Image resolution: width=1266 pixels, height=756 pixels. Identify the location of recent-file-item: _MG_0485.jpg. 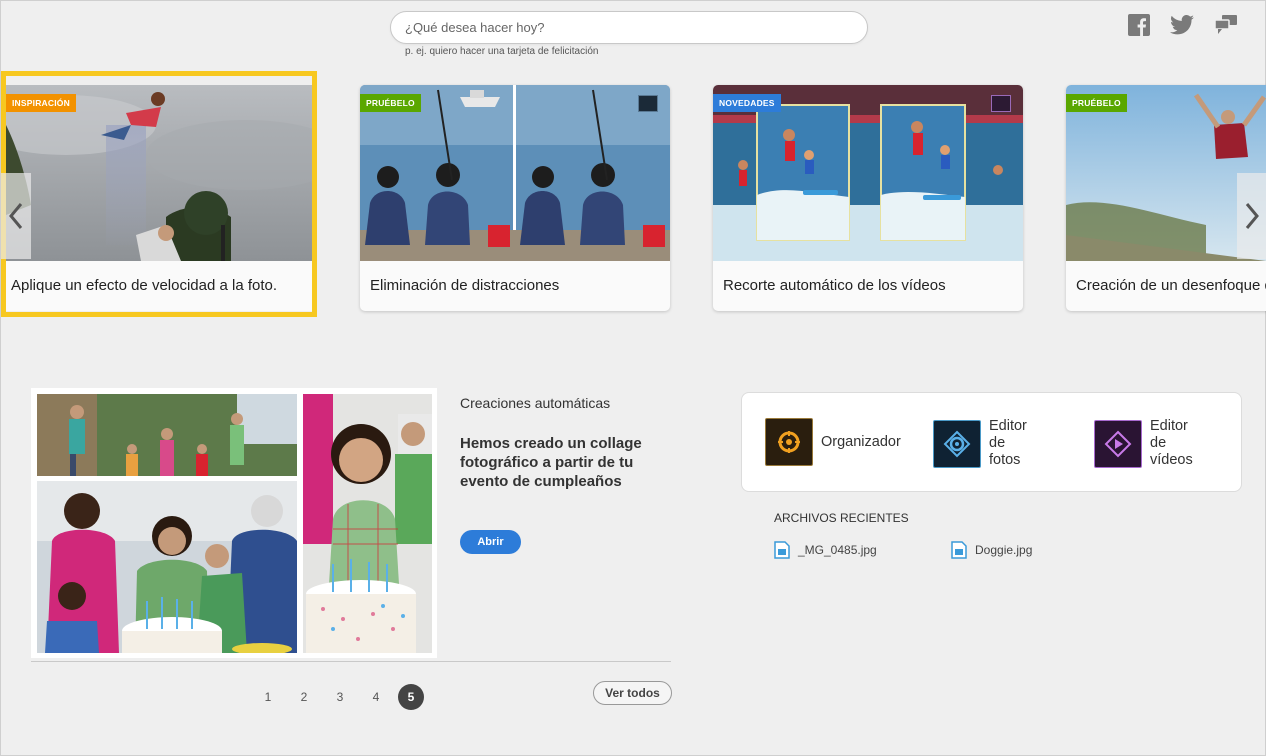
(825, 550).